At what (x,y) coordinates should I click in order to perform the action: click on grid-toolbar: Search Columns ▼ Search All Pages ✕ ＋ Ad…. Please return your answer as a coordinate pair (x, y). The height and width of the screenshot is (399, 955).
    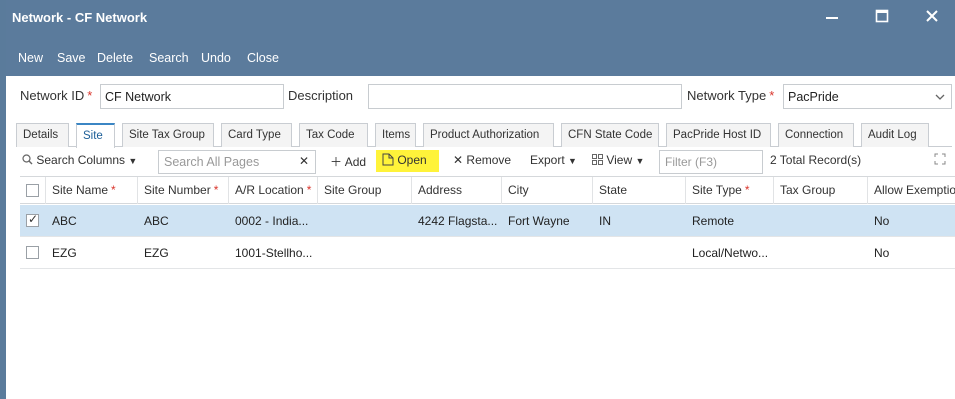
    Looking at the image, I should click on (487, 162).